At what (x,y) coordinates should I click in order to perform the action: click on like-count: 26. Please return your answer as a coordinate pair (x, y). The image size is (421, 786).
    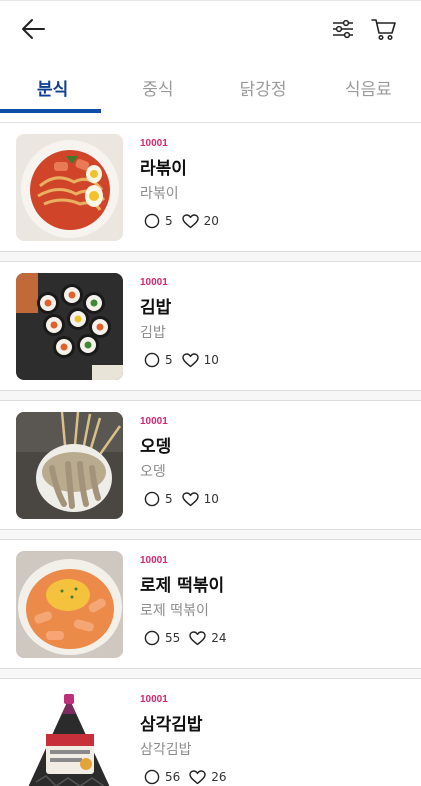
    Looking at the image, I should click on (219, 777).